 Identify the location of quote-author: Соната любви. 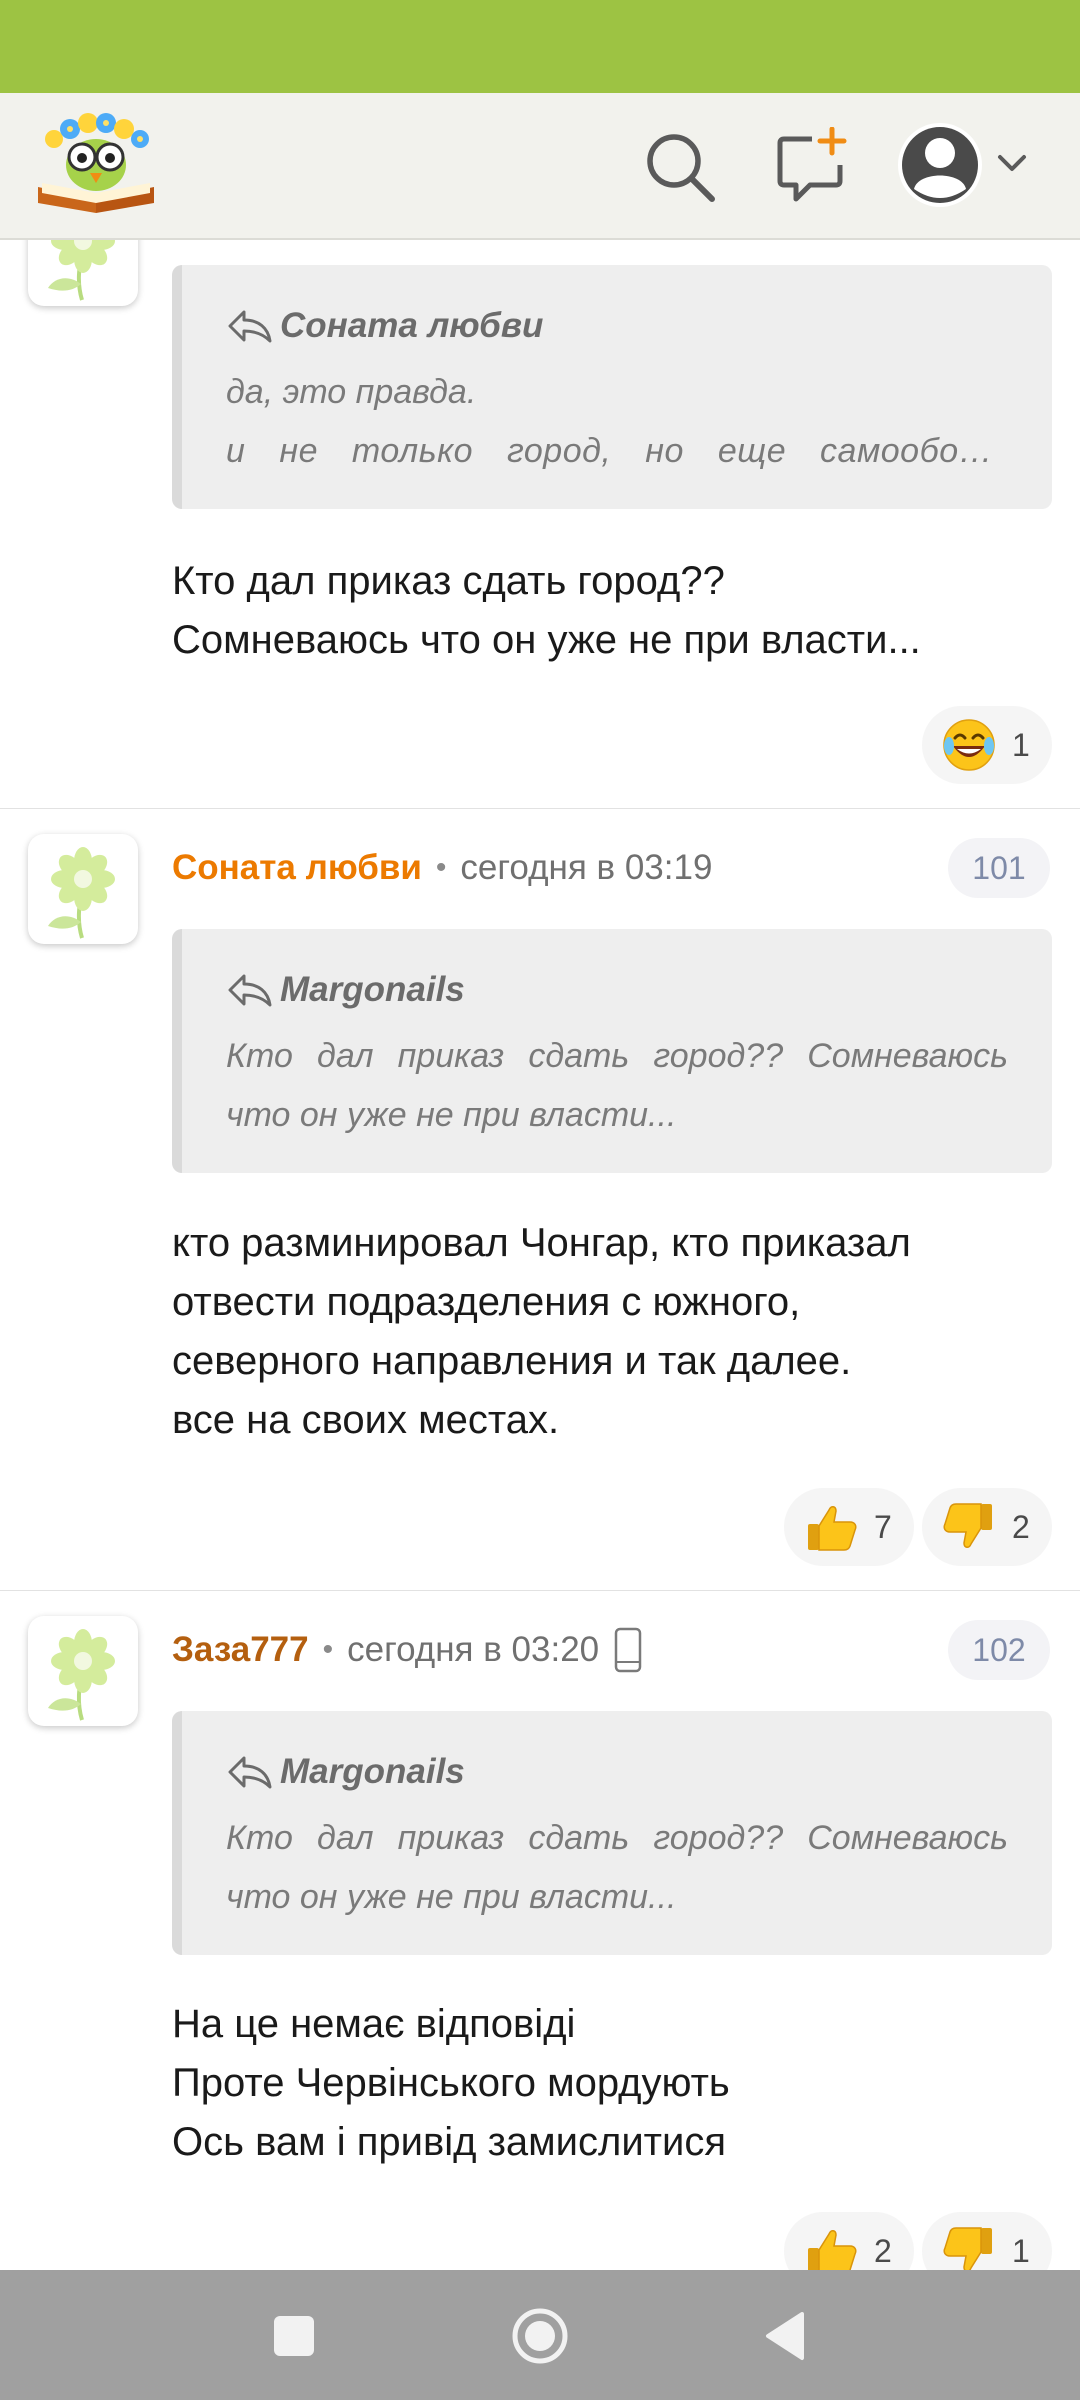
(412, 325).